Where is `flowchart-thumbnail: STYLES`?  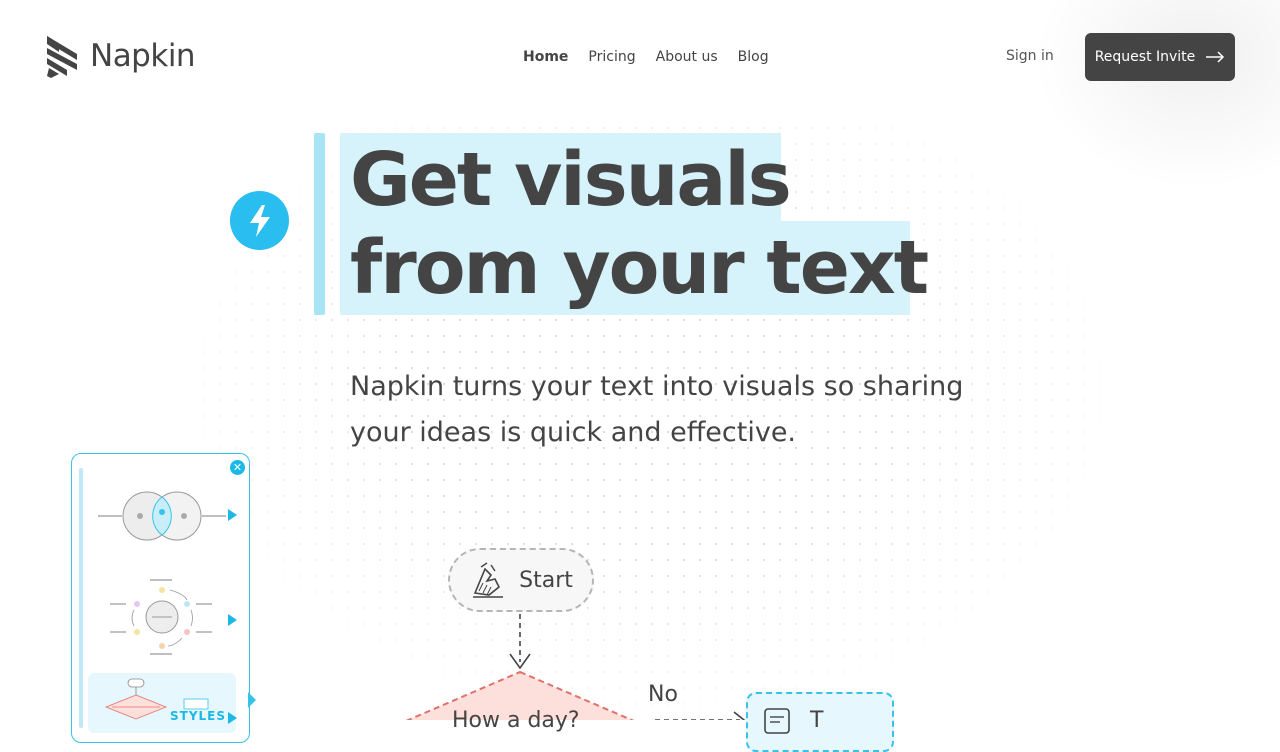
flowchart-thumbnail: STYLES is located at coordinates (162, 703).